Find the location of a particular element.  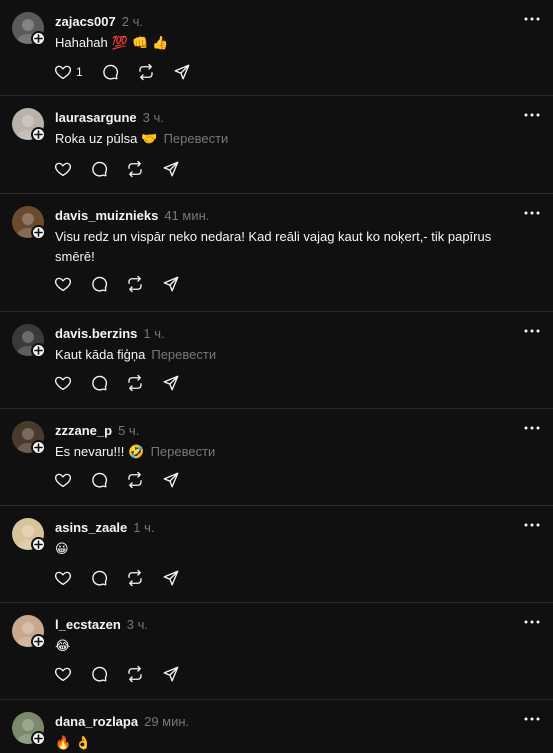

post-header: zajacs007 2 ч. is located at coordinates (99, 21).